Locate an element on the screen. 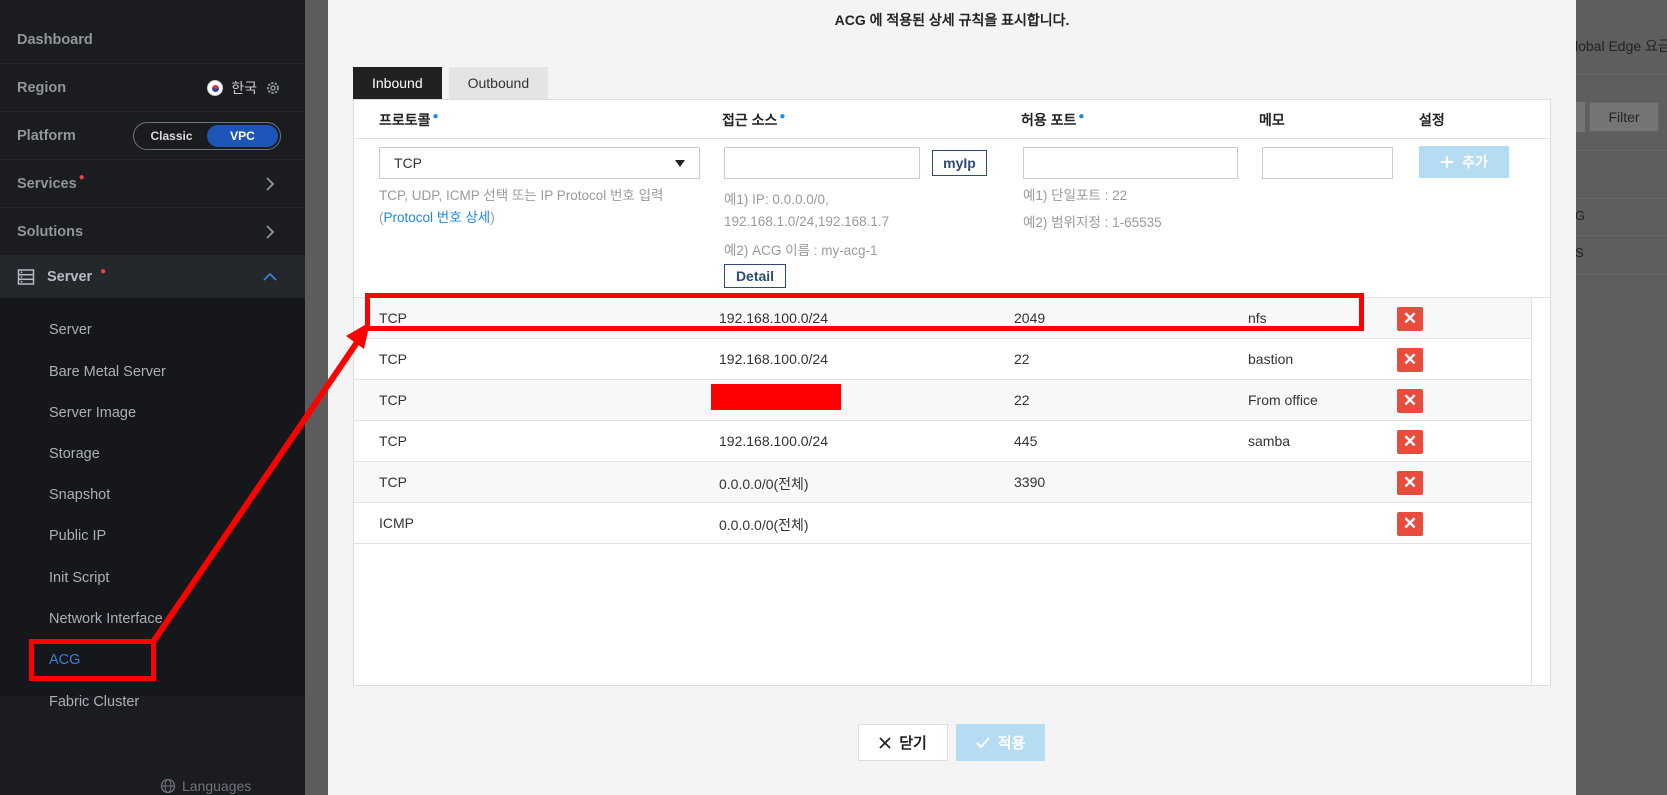  rule-memo: samba is located at coordinates (1269, 441).